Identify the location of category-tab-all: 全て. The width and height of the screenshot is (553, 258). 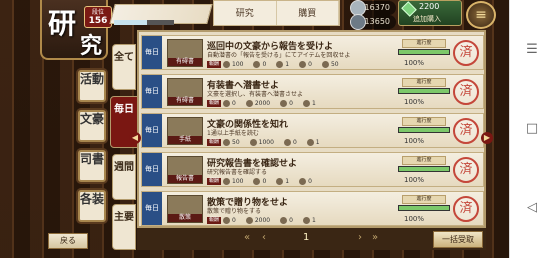
(124, 67).